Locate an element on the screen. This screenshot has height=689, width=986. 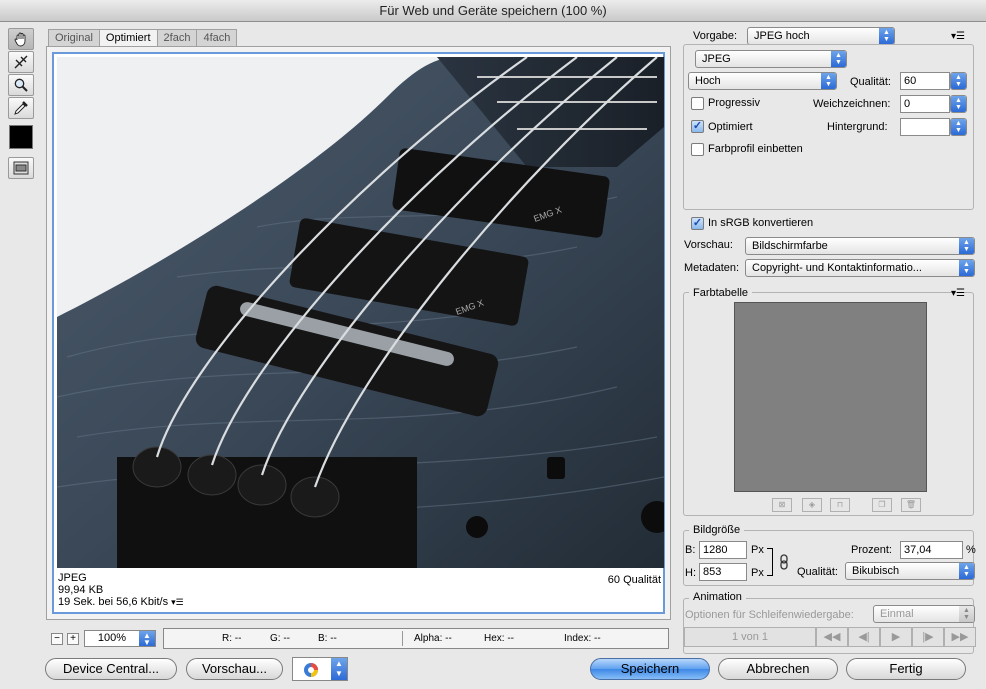
loop-options-arrow-icon: ▲ ▼ is located at coordinates (966, 614).